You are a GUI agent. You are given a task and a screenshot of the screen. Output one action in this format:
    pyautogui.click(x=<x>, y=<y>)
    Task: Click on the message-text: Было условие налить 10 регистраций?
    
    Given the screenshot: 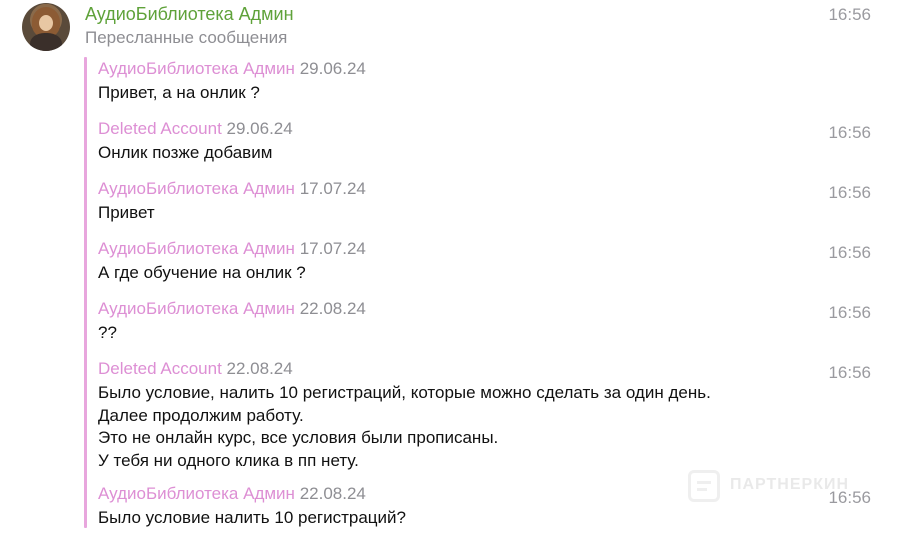 What is the action you would take?
    pyautogui.click(x=252, y=518)
    